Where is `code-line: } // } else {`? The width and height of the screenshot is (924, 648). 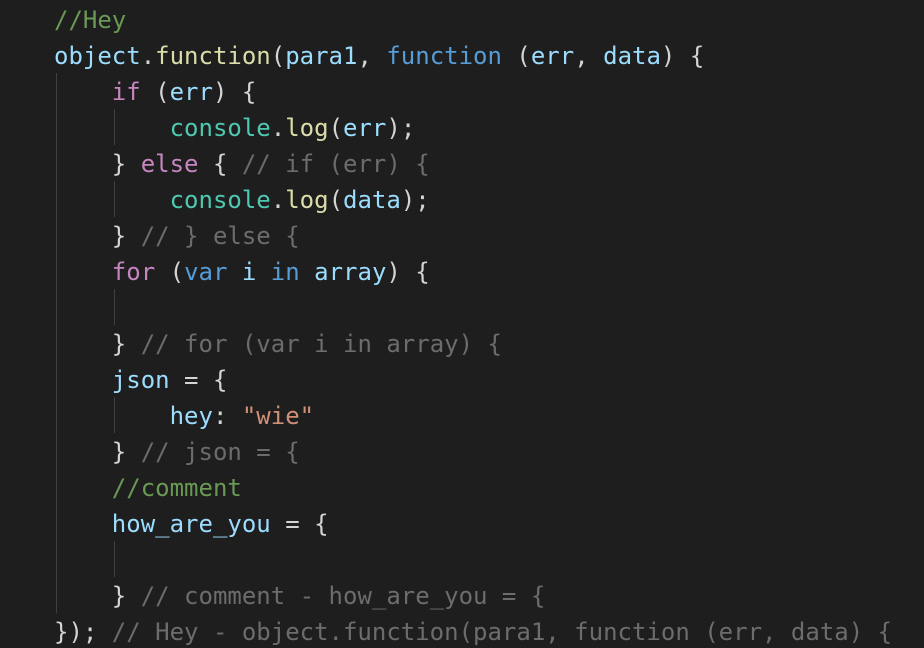
code-line: } // } else { is located at coordinates (177, 236).